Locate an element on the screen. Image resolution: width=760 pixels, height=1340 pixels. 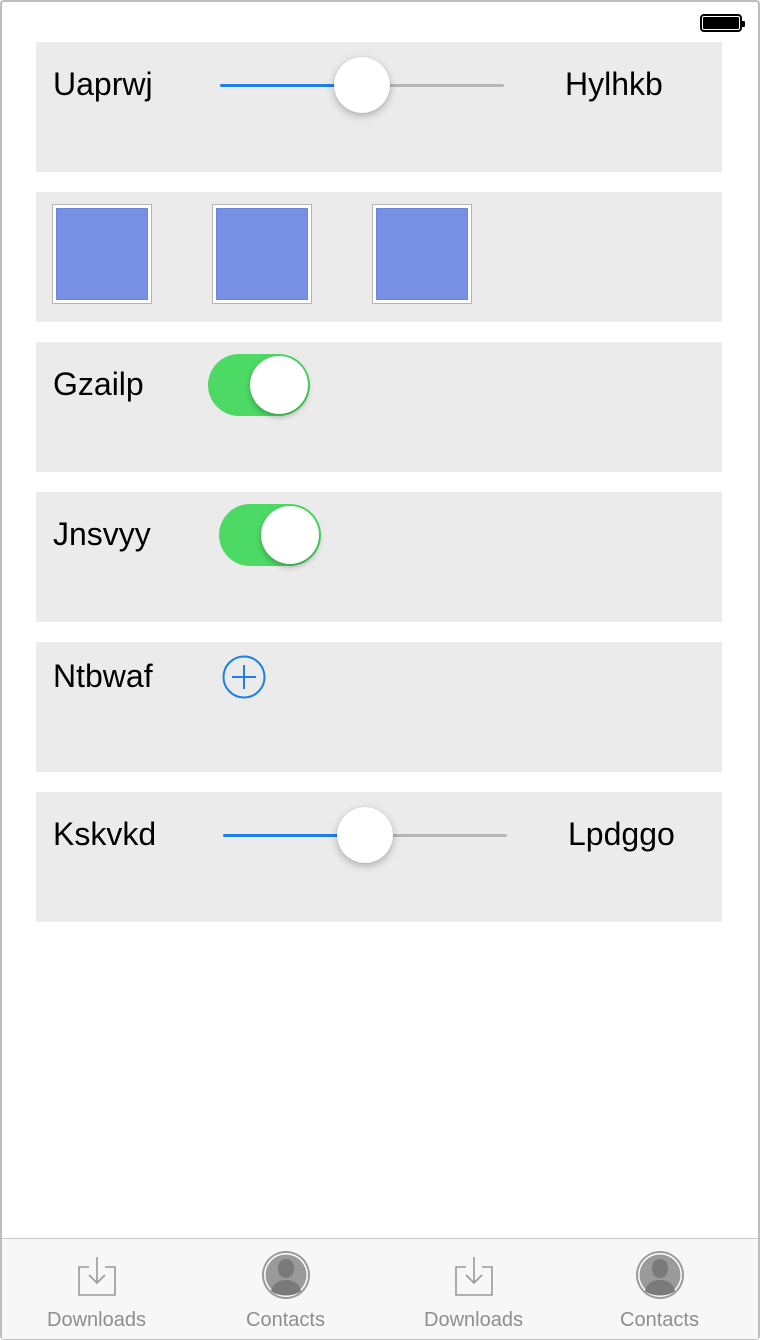
toggle-switch-gzailp is located at coordinates (259, 385).